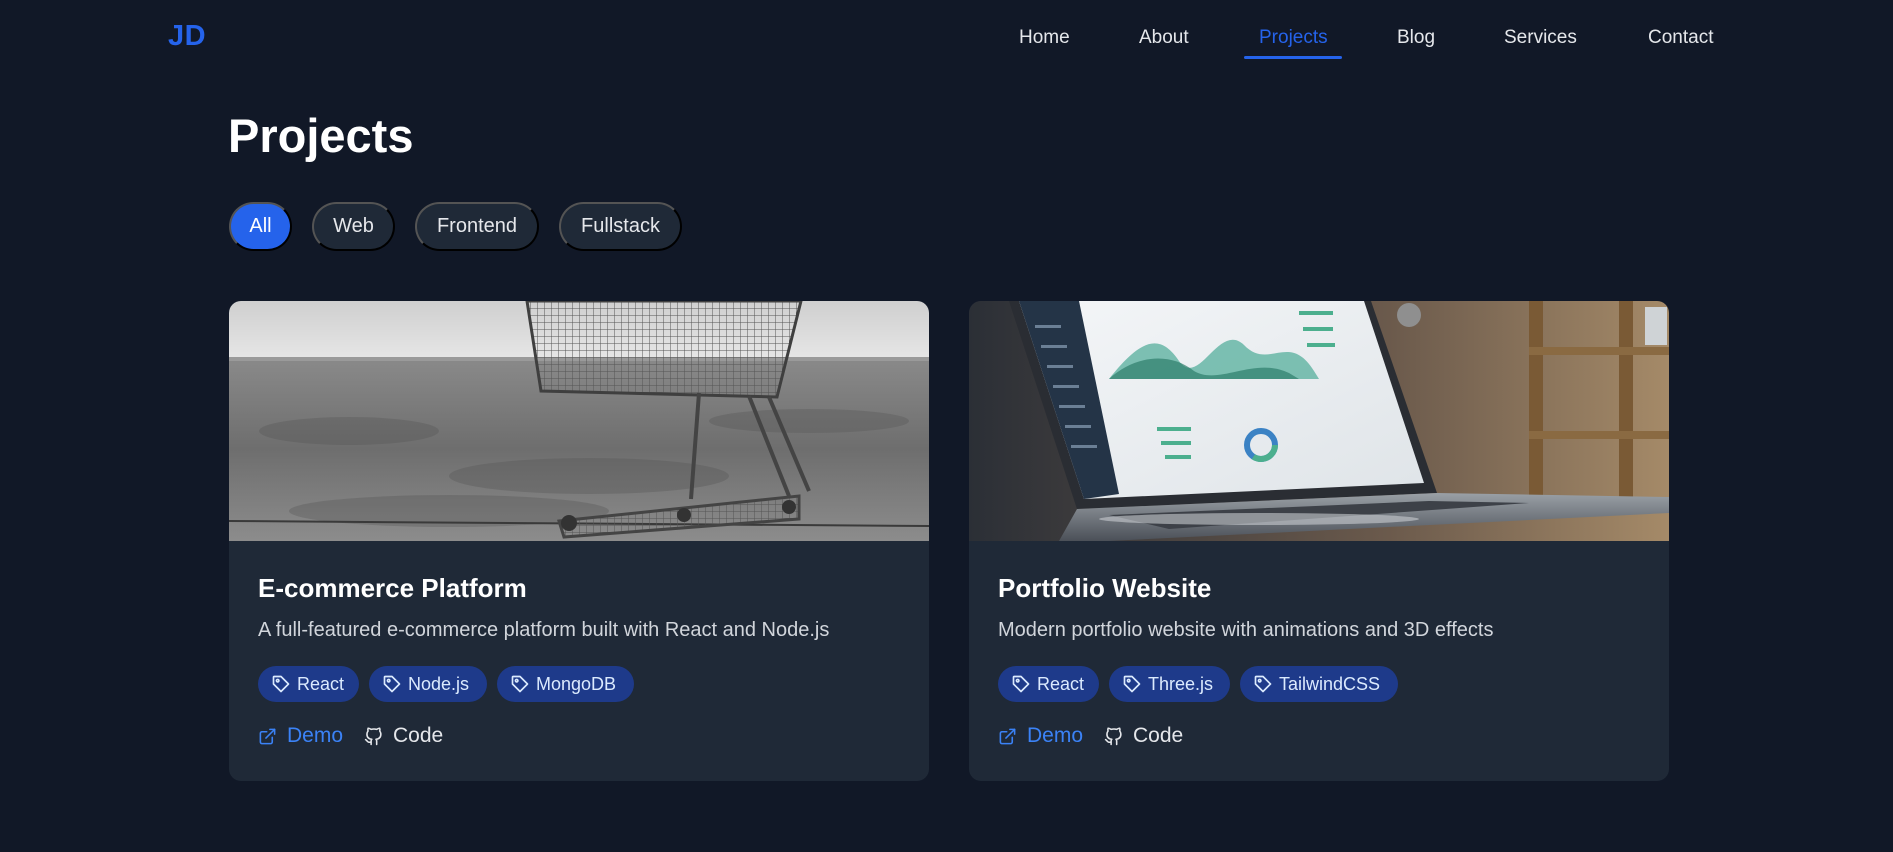  What do you see at coordinates (477, 226) in the screenshot?
I see `filter-frontend: Frontend` at bounding box center [477, 226].